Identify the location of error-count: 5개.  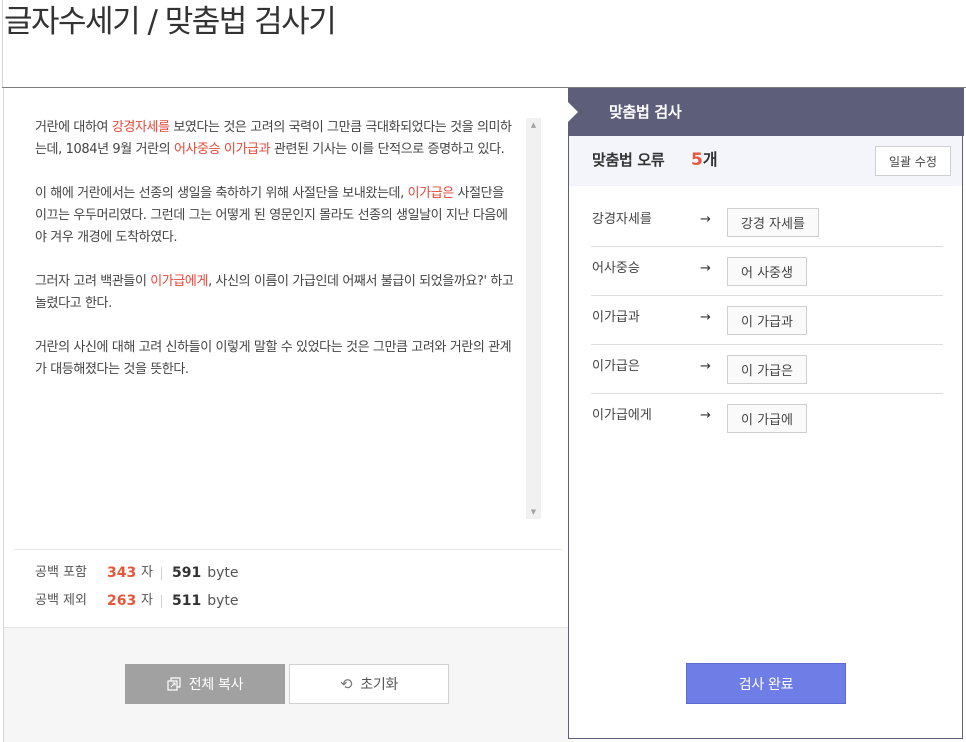
(704, 160).